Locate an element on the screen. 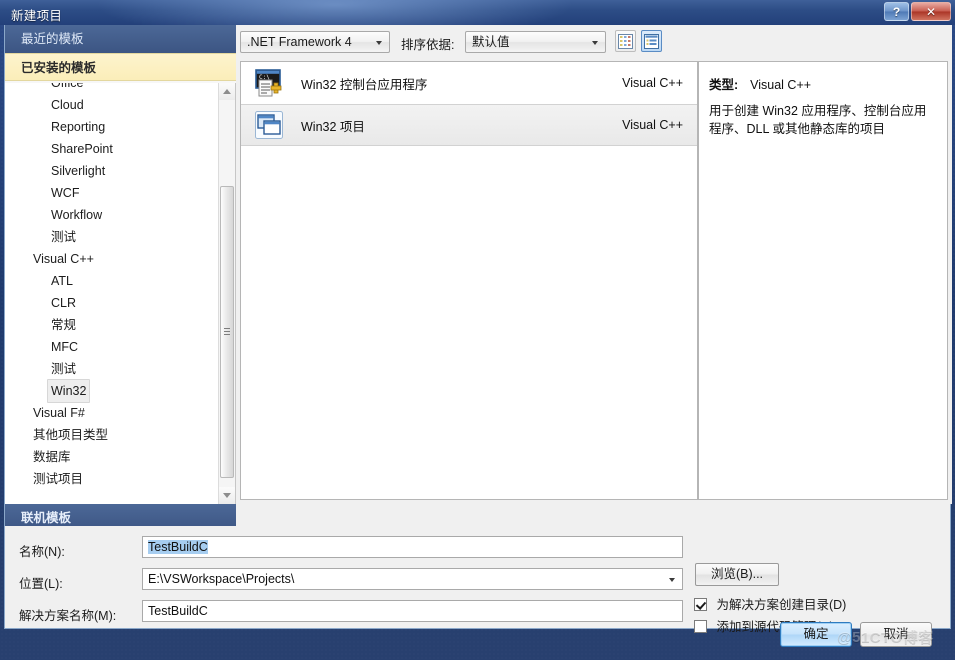 The height and width of the screenshot is (660, 955). solution-name-input: TestBuildC is located at coordinates (412, 611).